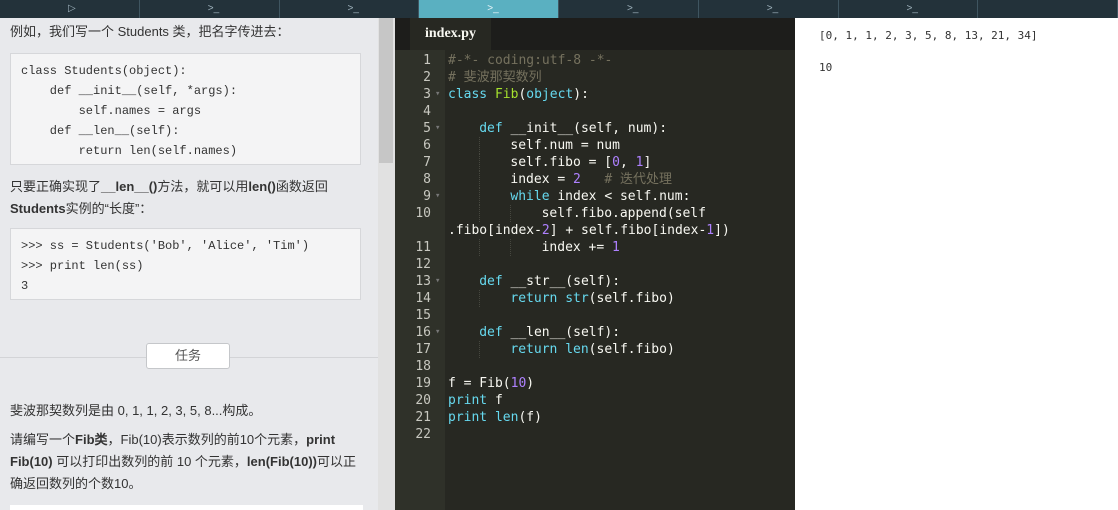  Describe the element at coordinates (495, 400) in the screenshot. I see `code-token: f` at that location.